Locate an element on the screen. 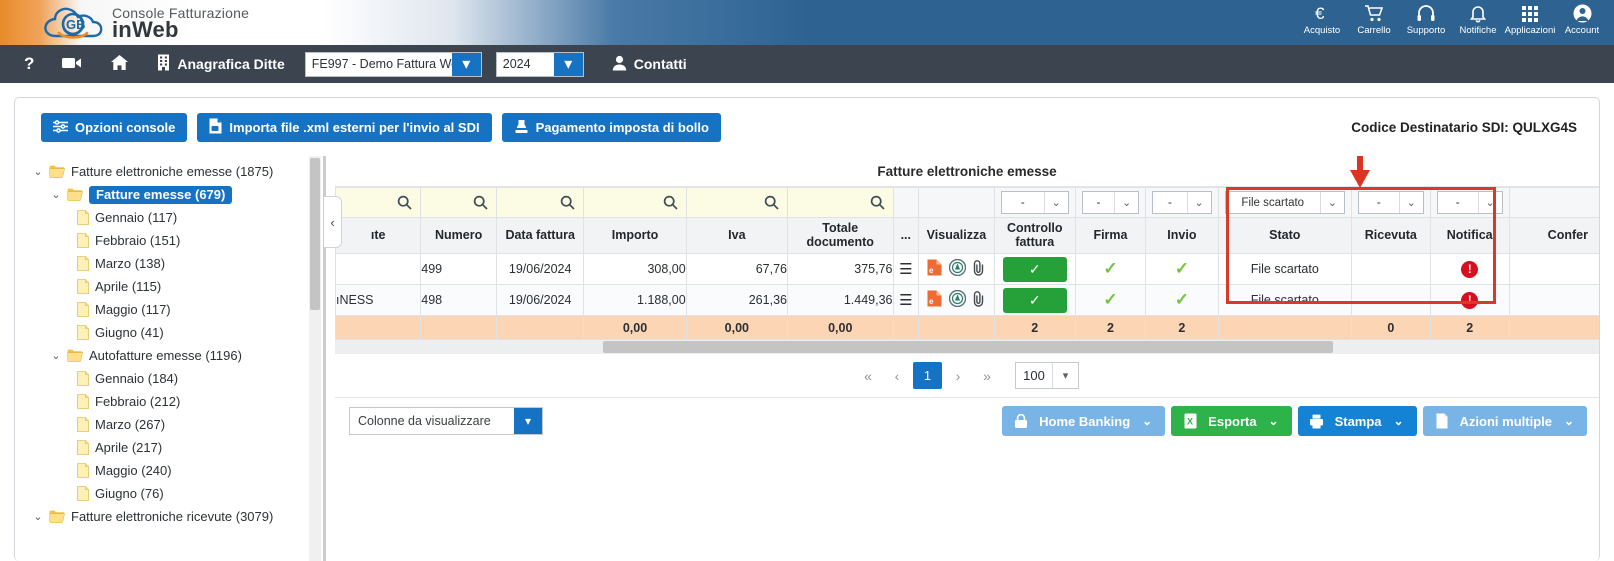  tree-item: Aprile (217) is located at coordinates (168, 447).